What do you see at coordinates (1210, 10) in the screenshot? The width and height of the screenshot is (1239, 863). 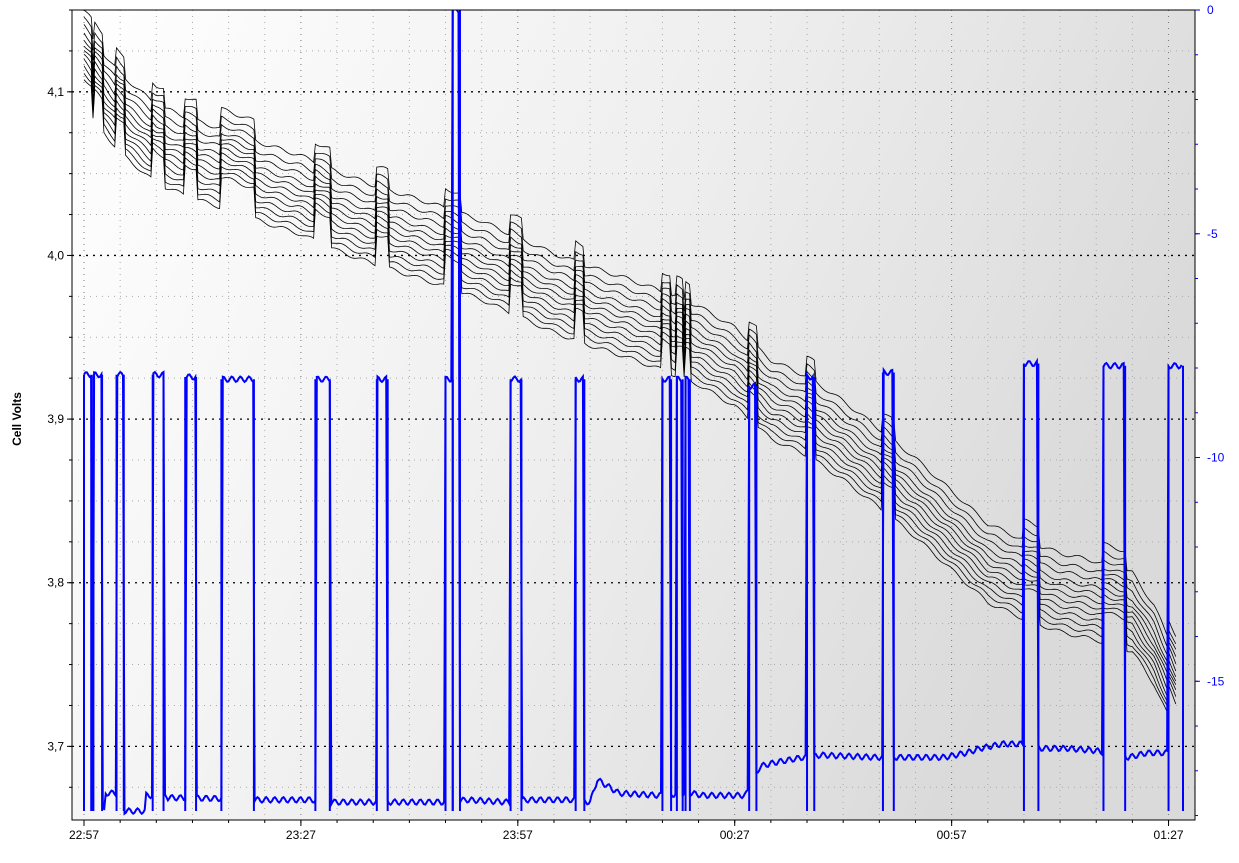 I see `y2-tick-label: 0` at bounding box center [1210, 10].